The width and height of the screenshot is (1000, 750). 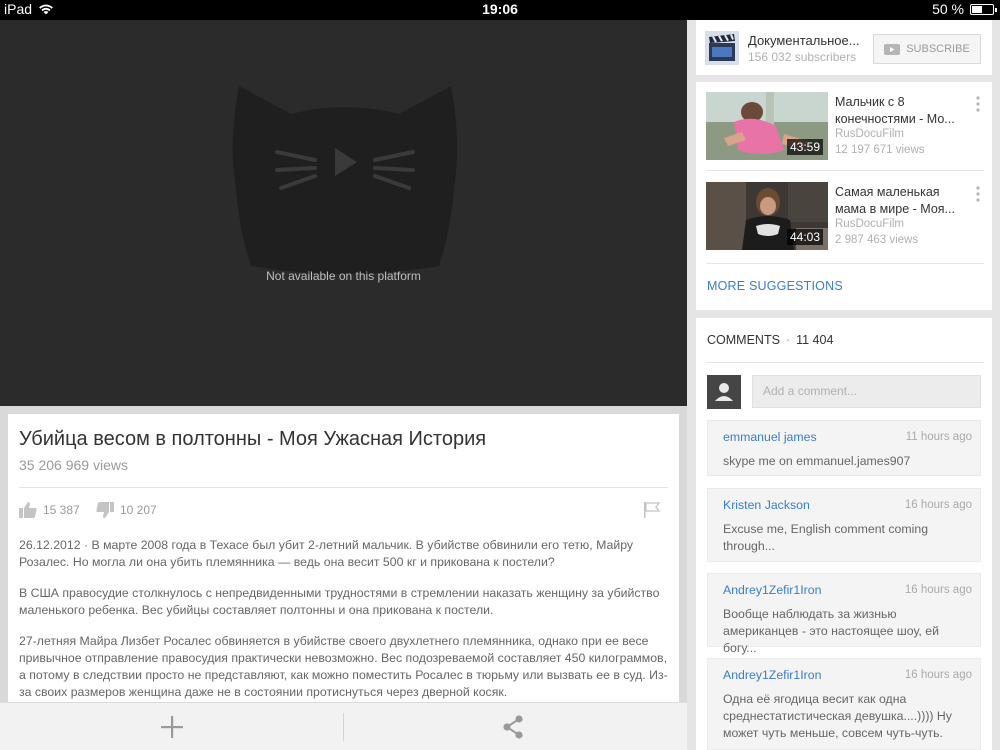 What do you see at coordinates (767, 216) in the screenshot?
I see `suggestion-thumbnail: 44:03` at bounding box center [767, 216].